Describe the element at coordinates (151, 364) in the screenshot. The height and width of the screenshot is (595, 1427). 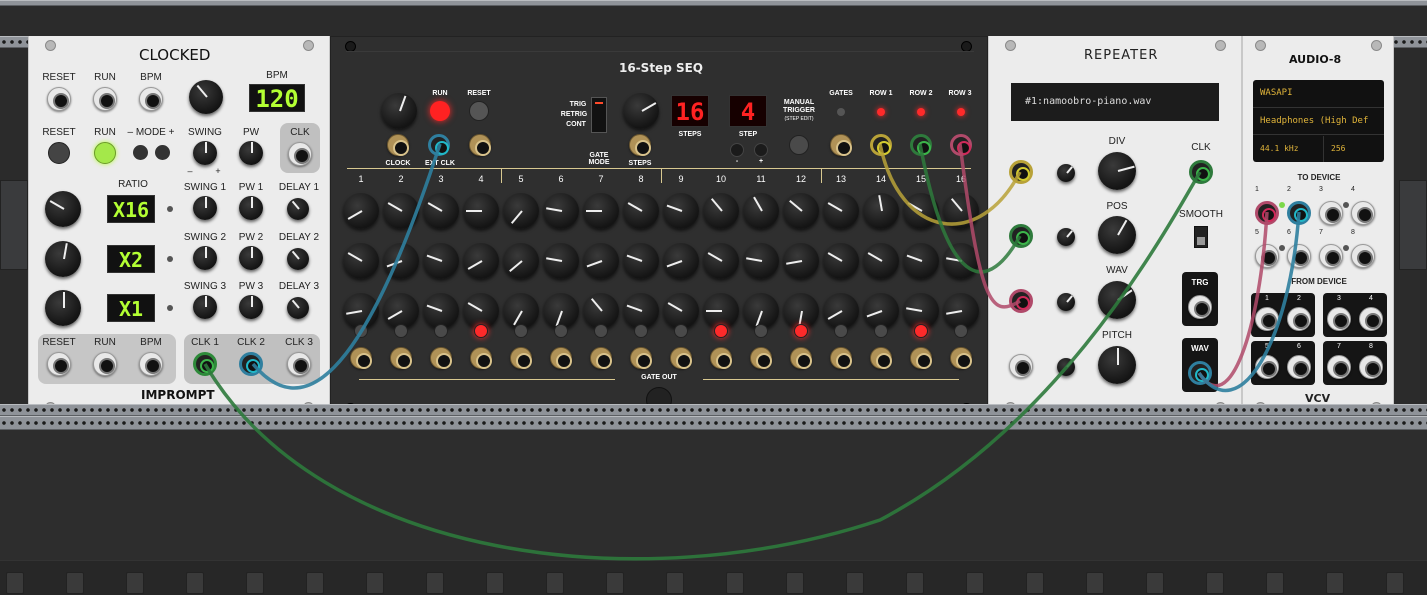
I see `bpm-output-jack` at that location.